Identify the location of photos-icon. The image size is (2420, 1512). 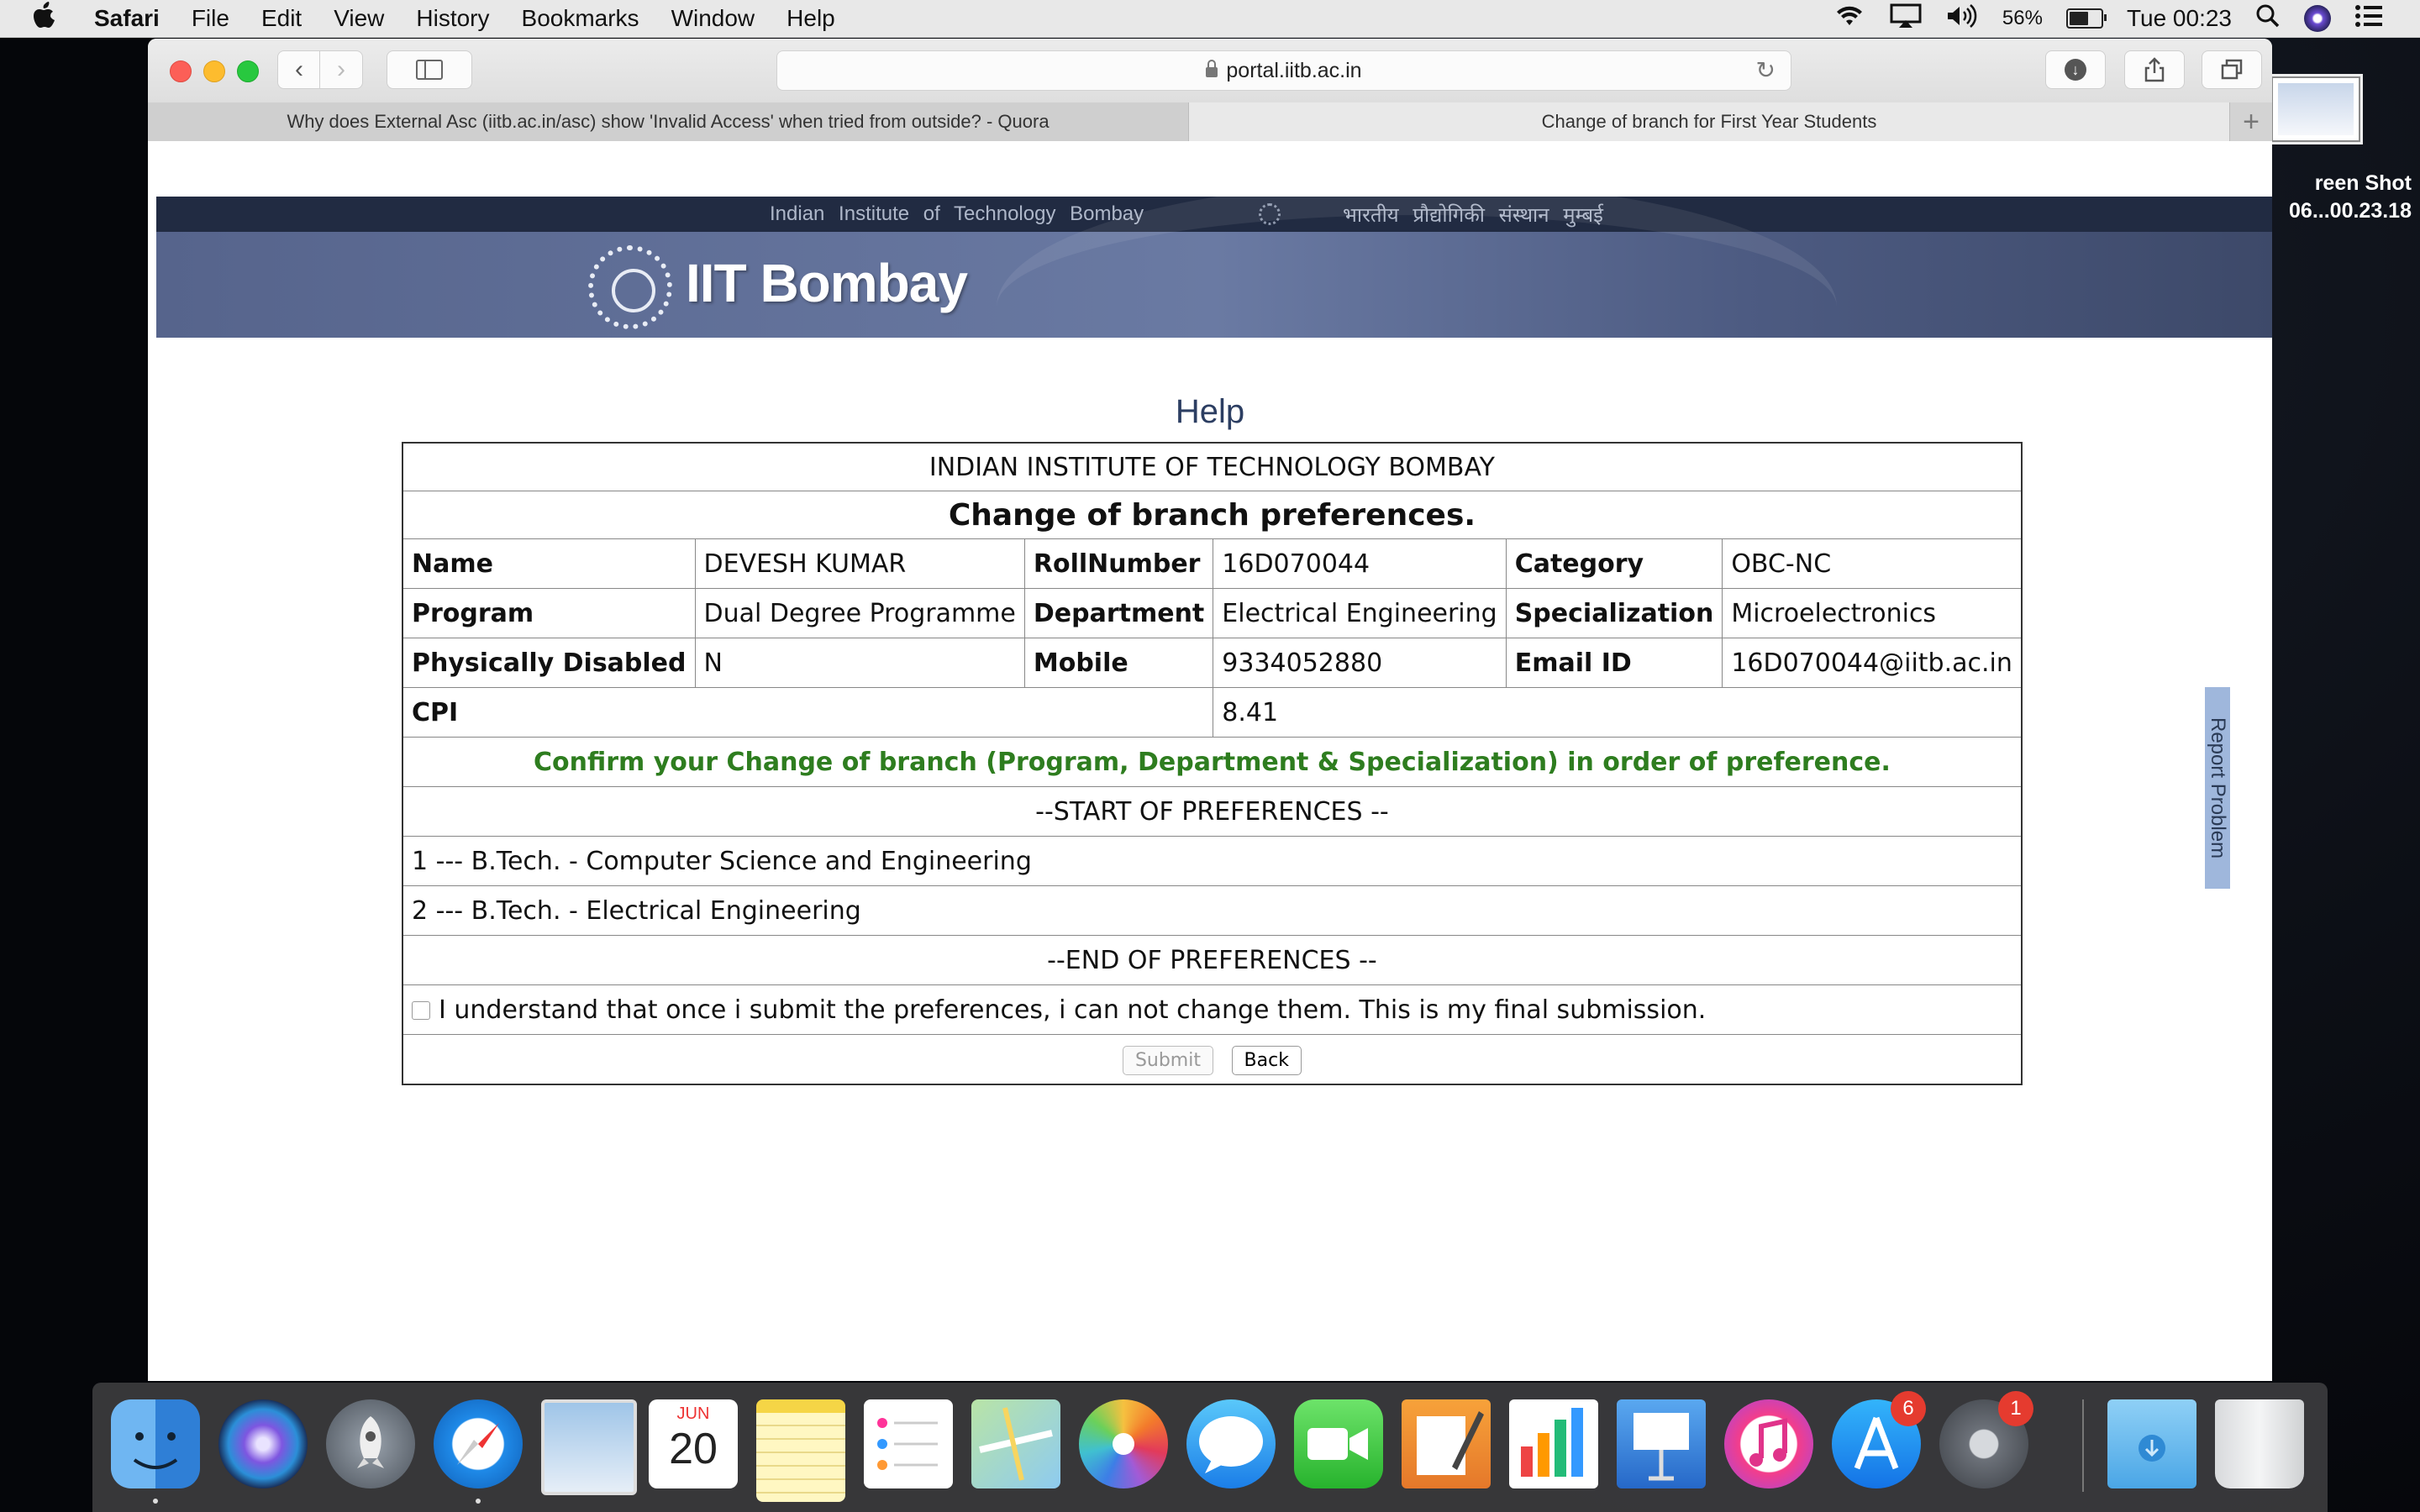
(1123, 1443).